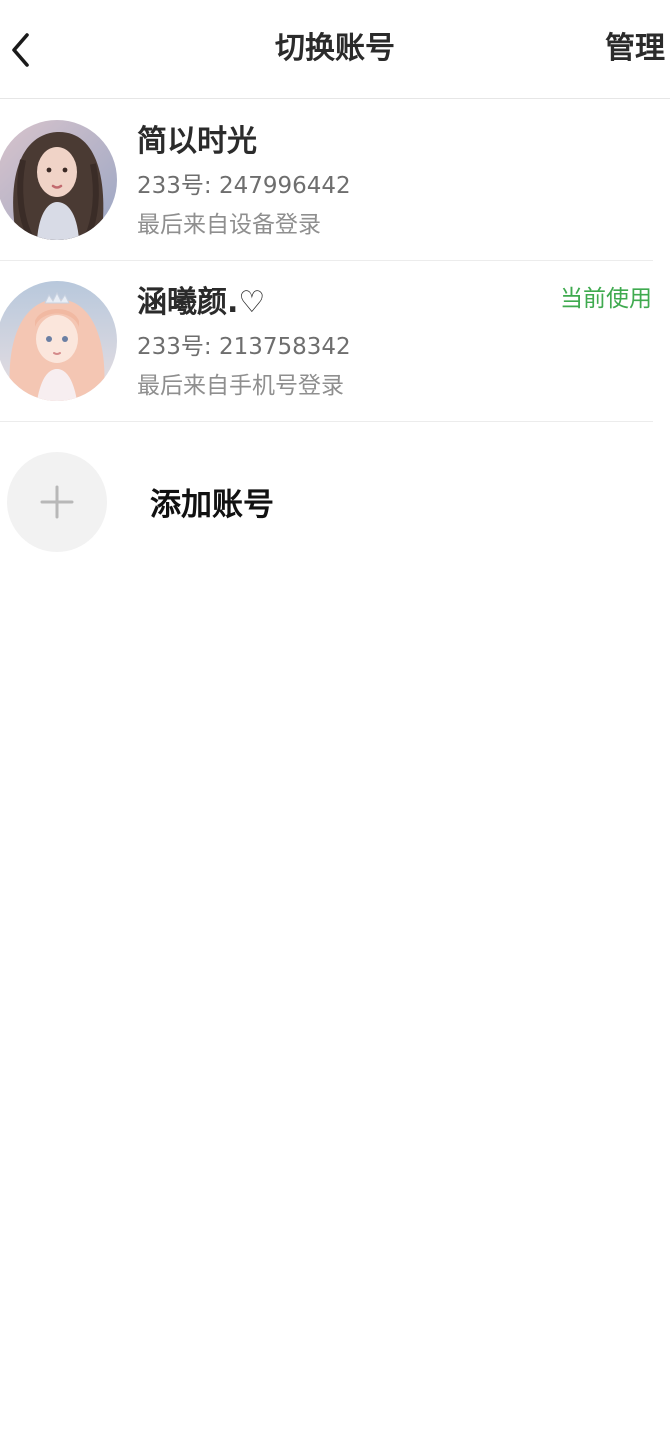 Image resolution: width=670 pixels, height=1437 pixels. What do you see at coordinates (635, 49) in the screenshot?
I see `manage-button: 管理` at bounding box center [635, 49].